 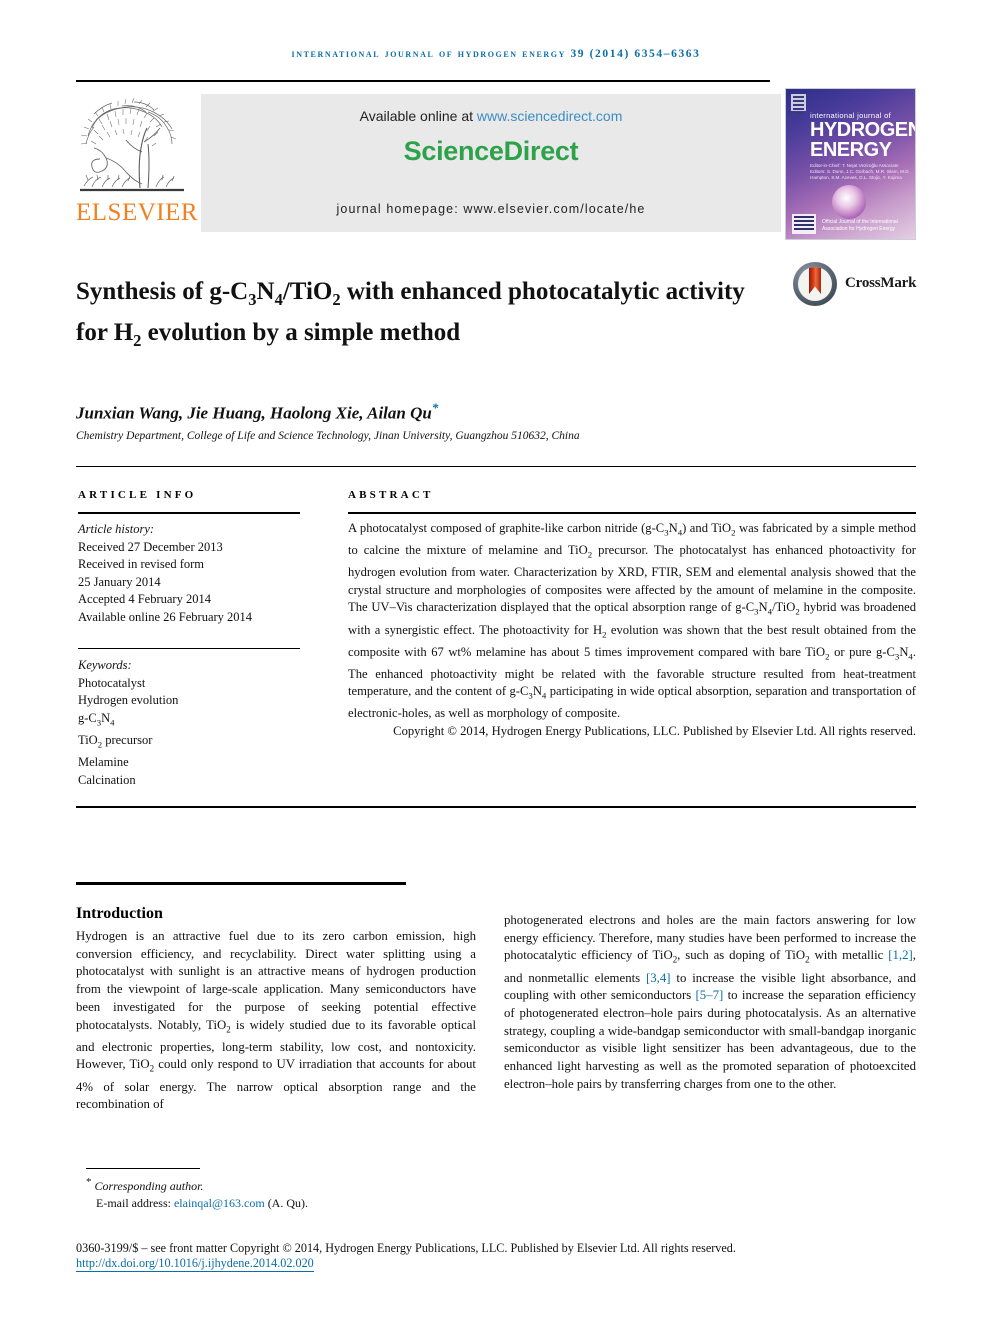 I want to click on crossmark-ribbon-icon, so click(x=815, y=280).